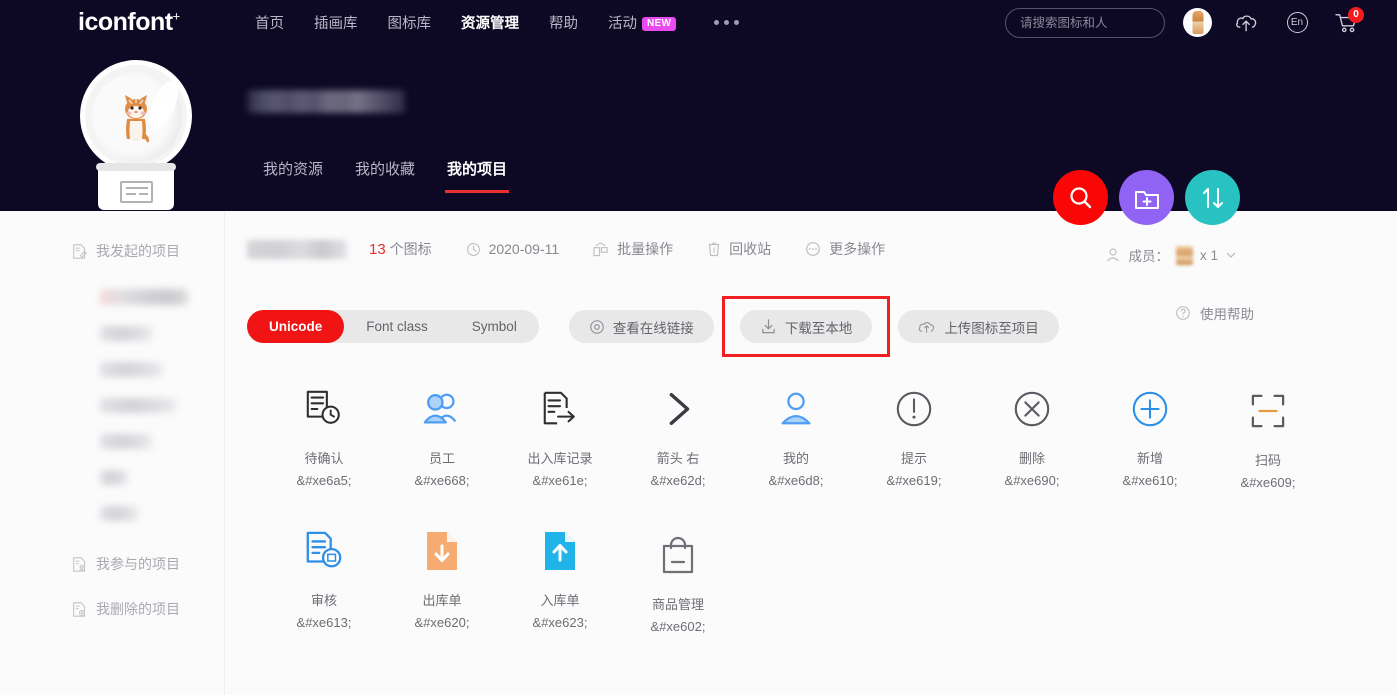 The image size is (1397, 695). What do you see at coordinates (1268, 439) in the screenshot?
I see `icon-card: 扫码 &#xe609;` at bounding box center [1268, 439].